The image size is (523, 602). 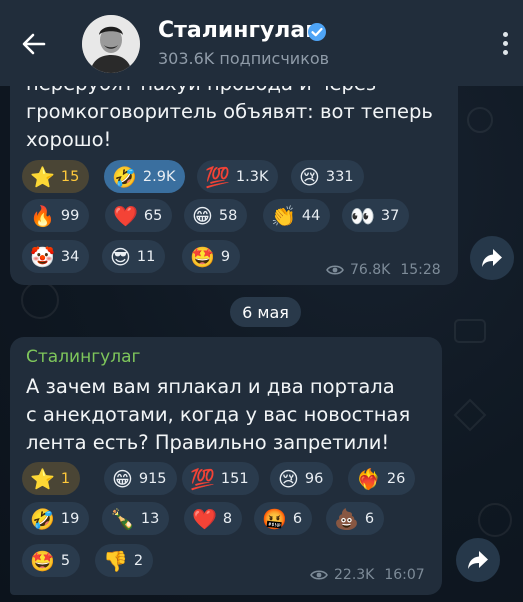 What do you see at coordinates (317, 32) in the screenshot?
I see `verified-badge-icon` at bounding box center [317, 32].